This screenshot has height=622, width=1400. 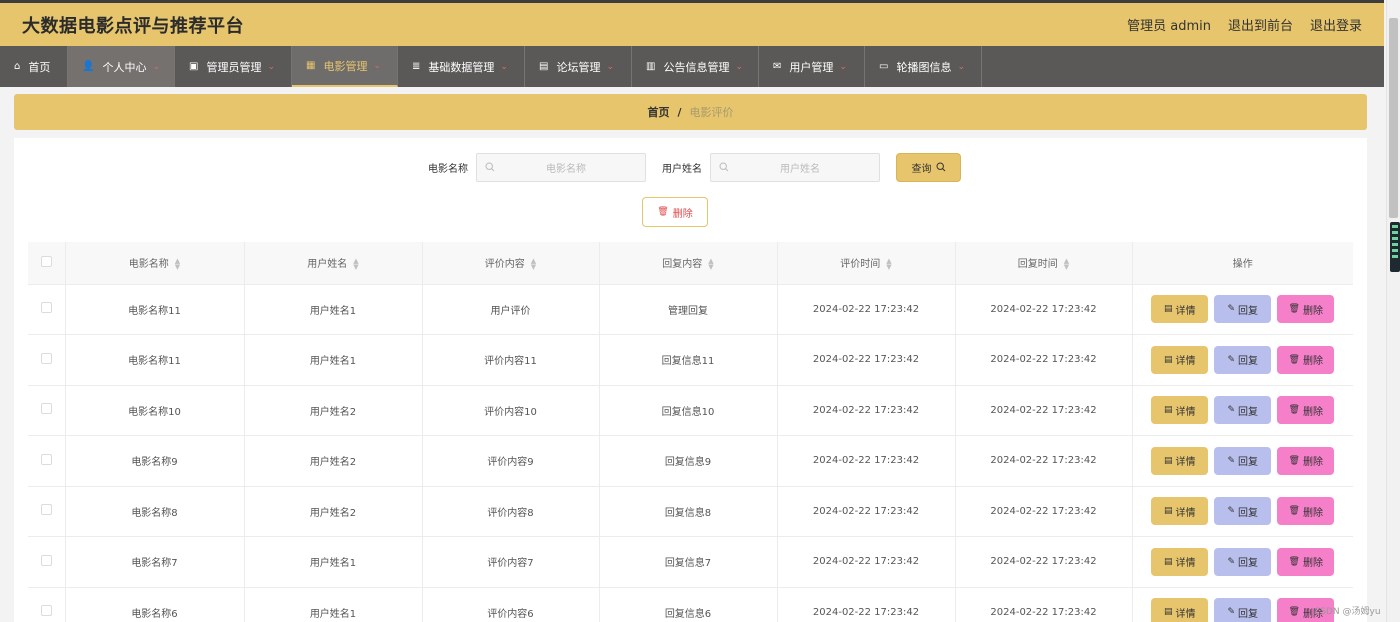 I want to click on user-name-input: 用户姓名, so click(x=795, y=167).